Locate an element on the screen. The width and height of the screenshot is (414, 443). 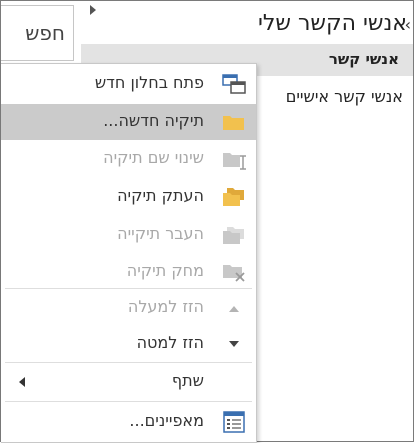
menu-item-delete-folder: מחק תיקיה is located at coordinates (128, 272).